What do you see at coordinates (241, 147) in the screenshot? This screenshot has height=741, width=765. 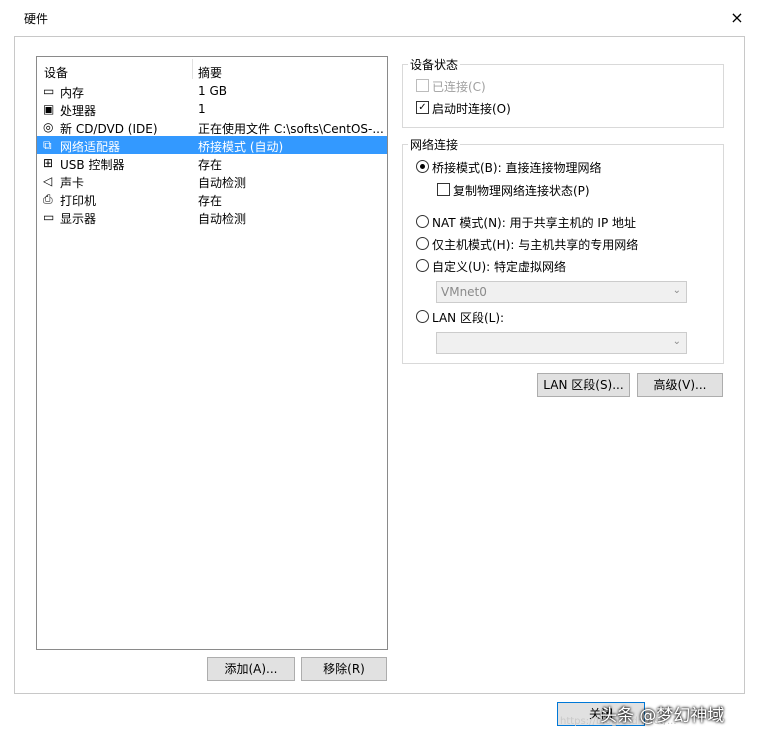 I see `device-summary: 桥接模式 (自动)` at bounding box center [241, 147].